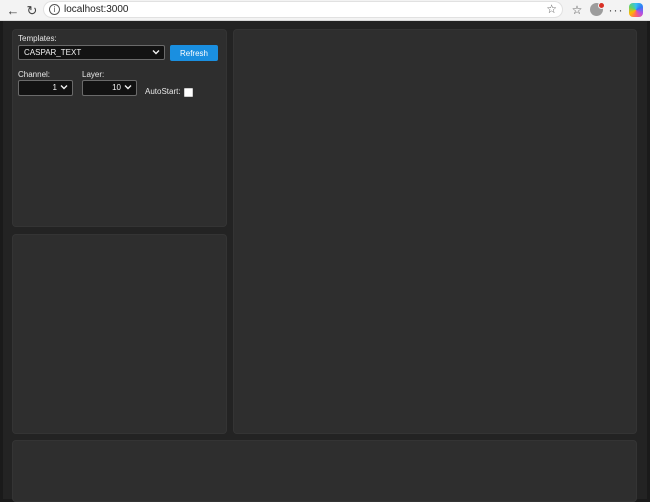 Image resolution: width=650 pixels, height=502 pixels. Describe the element at coordinates (116, 87) in the screenshot. I see `layer-select-value: 10` at that location.